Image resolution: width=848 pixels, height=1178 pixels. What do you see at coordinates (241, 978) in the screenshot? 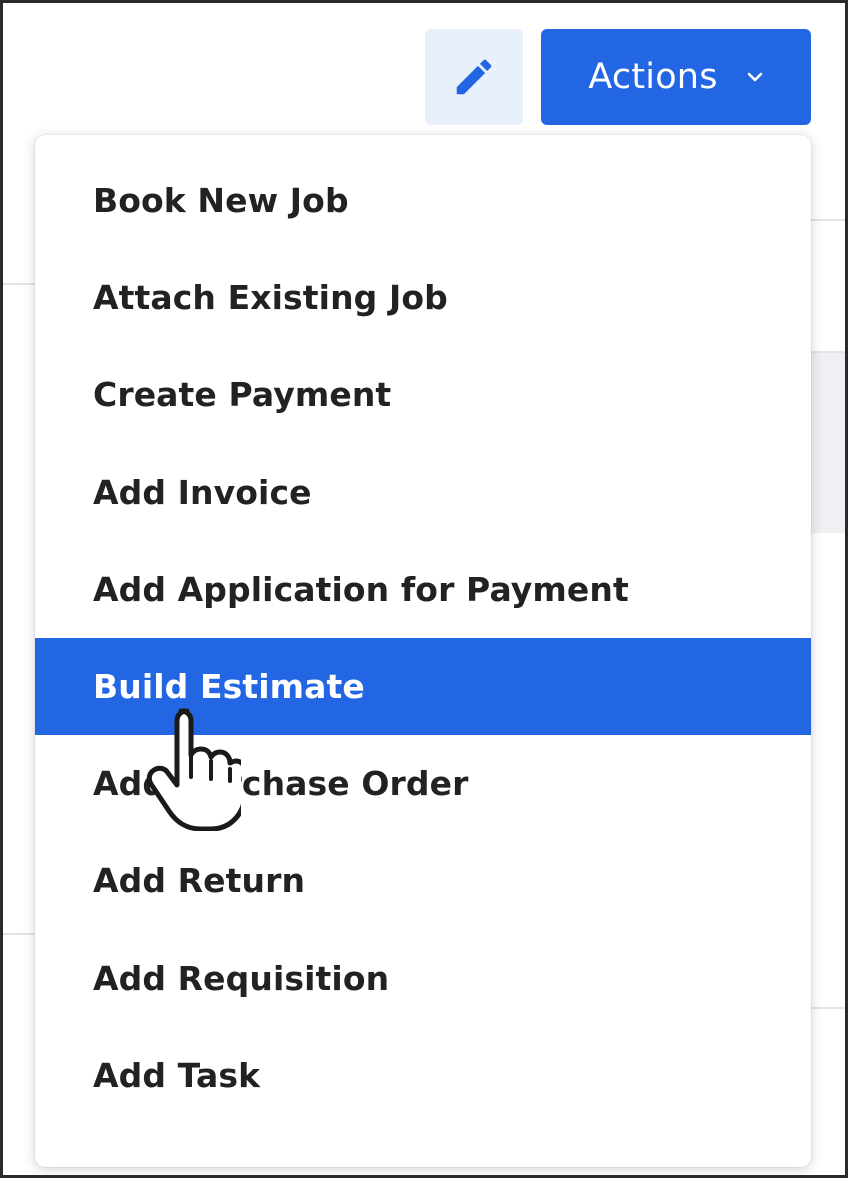
I see `menu-item-label: Add Requisition` at bounding box center [241, 978].